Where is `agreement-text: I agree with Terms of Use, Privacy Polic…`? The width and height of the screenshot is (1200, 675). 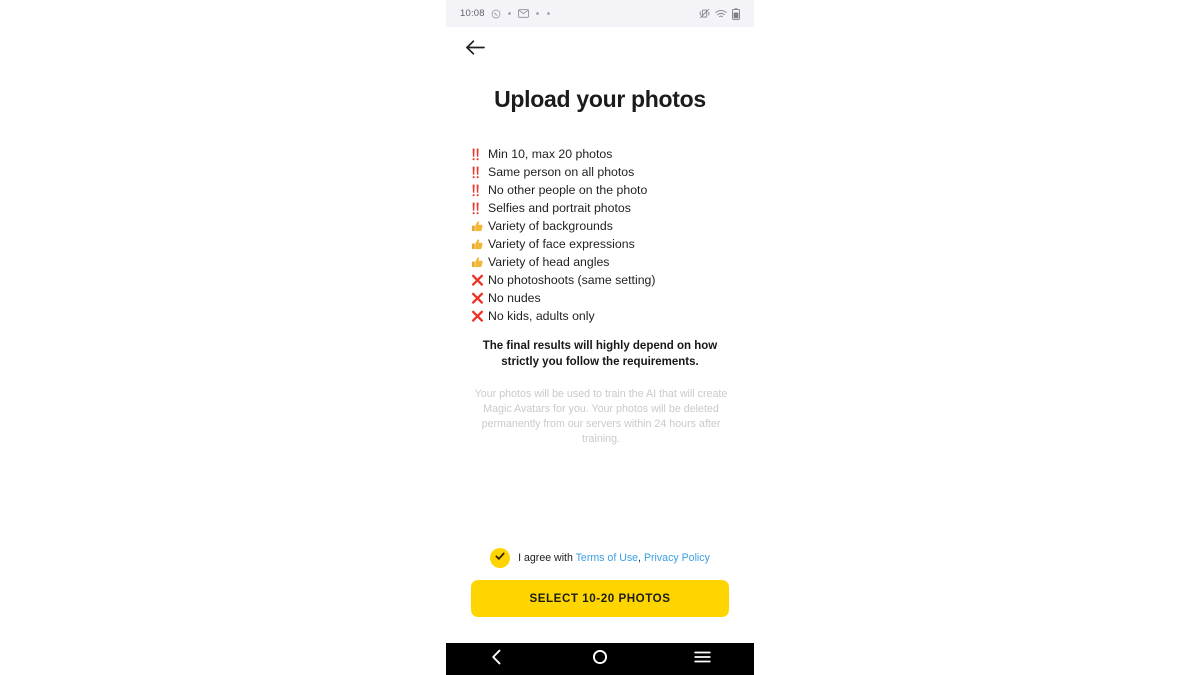 agreement-text: I agree with Terms of Use, Privacy Polic… is located at coordinates (614, 558).